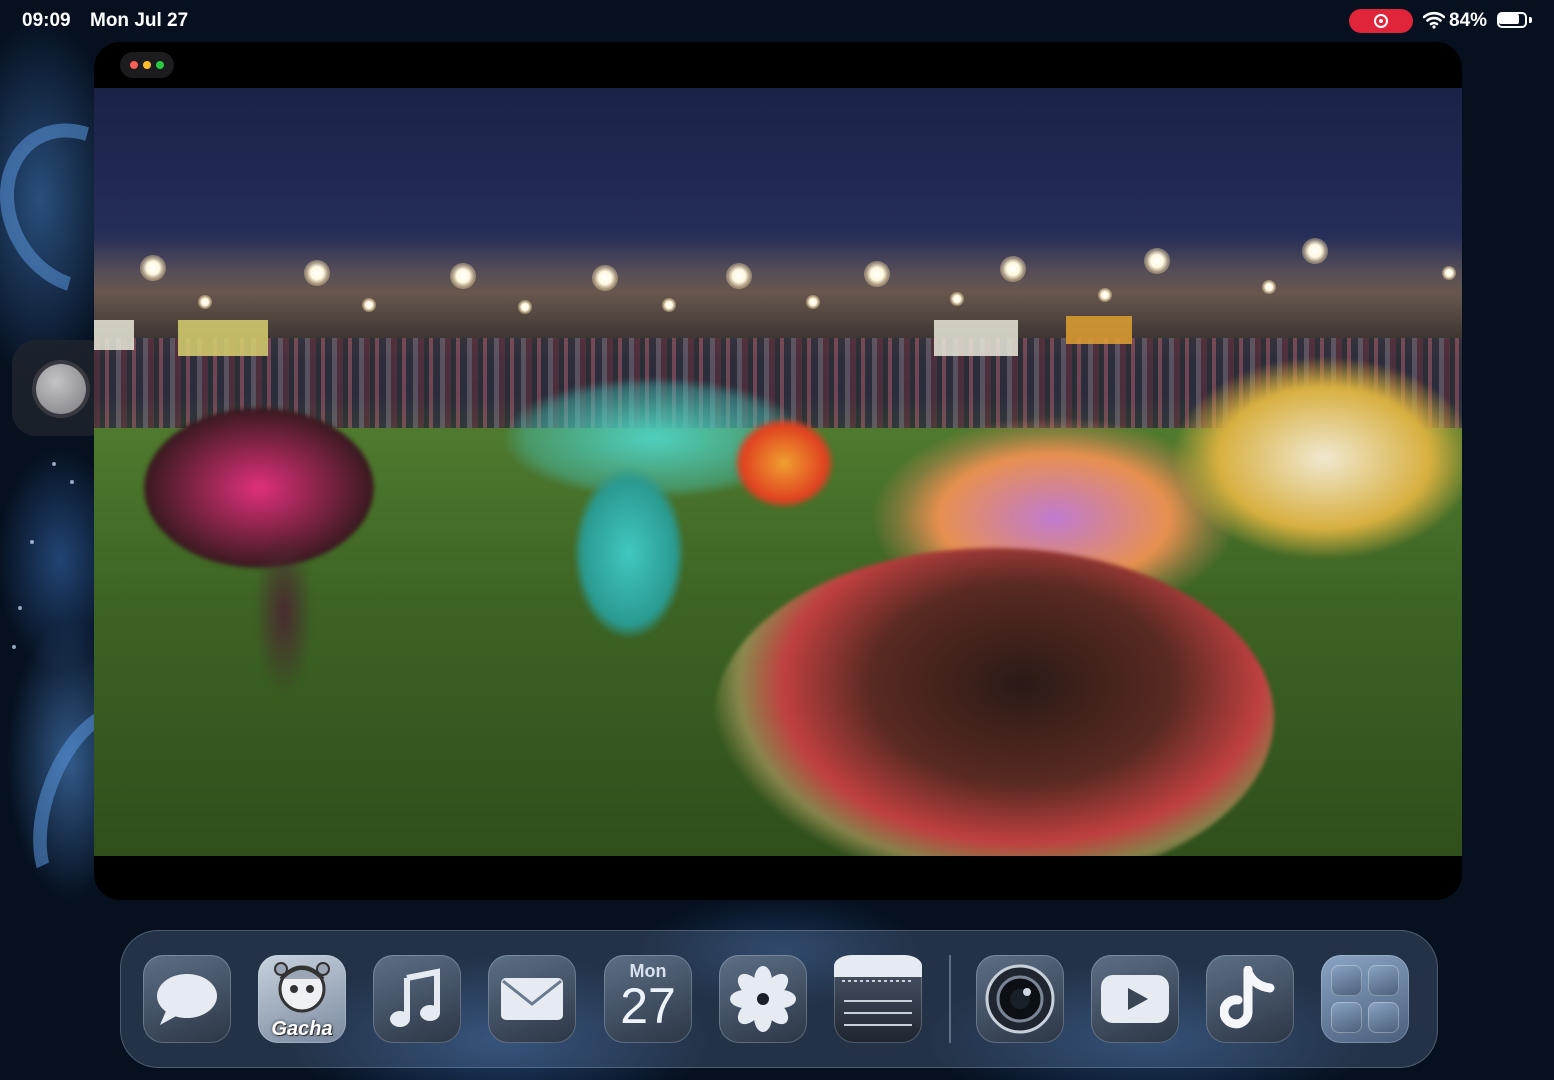  I want to click on dock-app-music, so click(417, 999).